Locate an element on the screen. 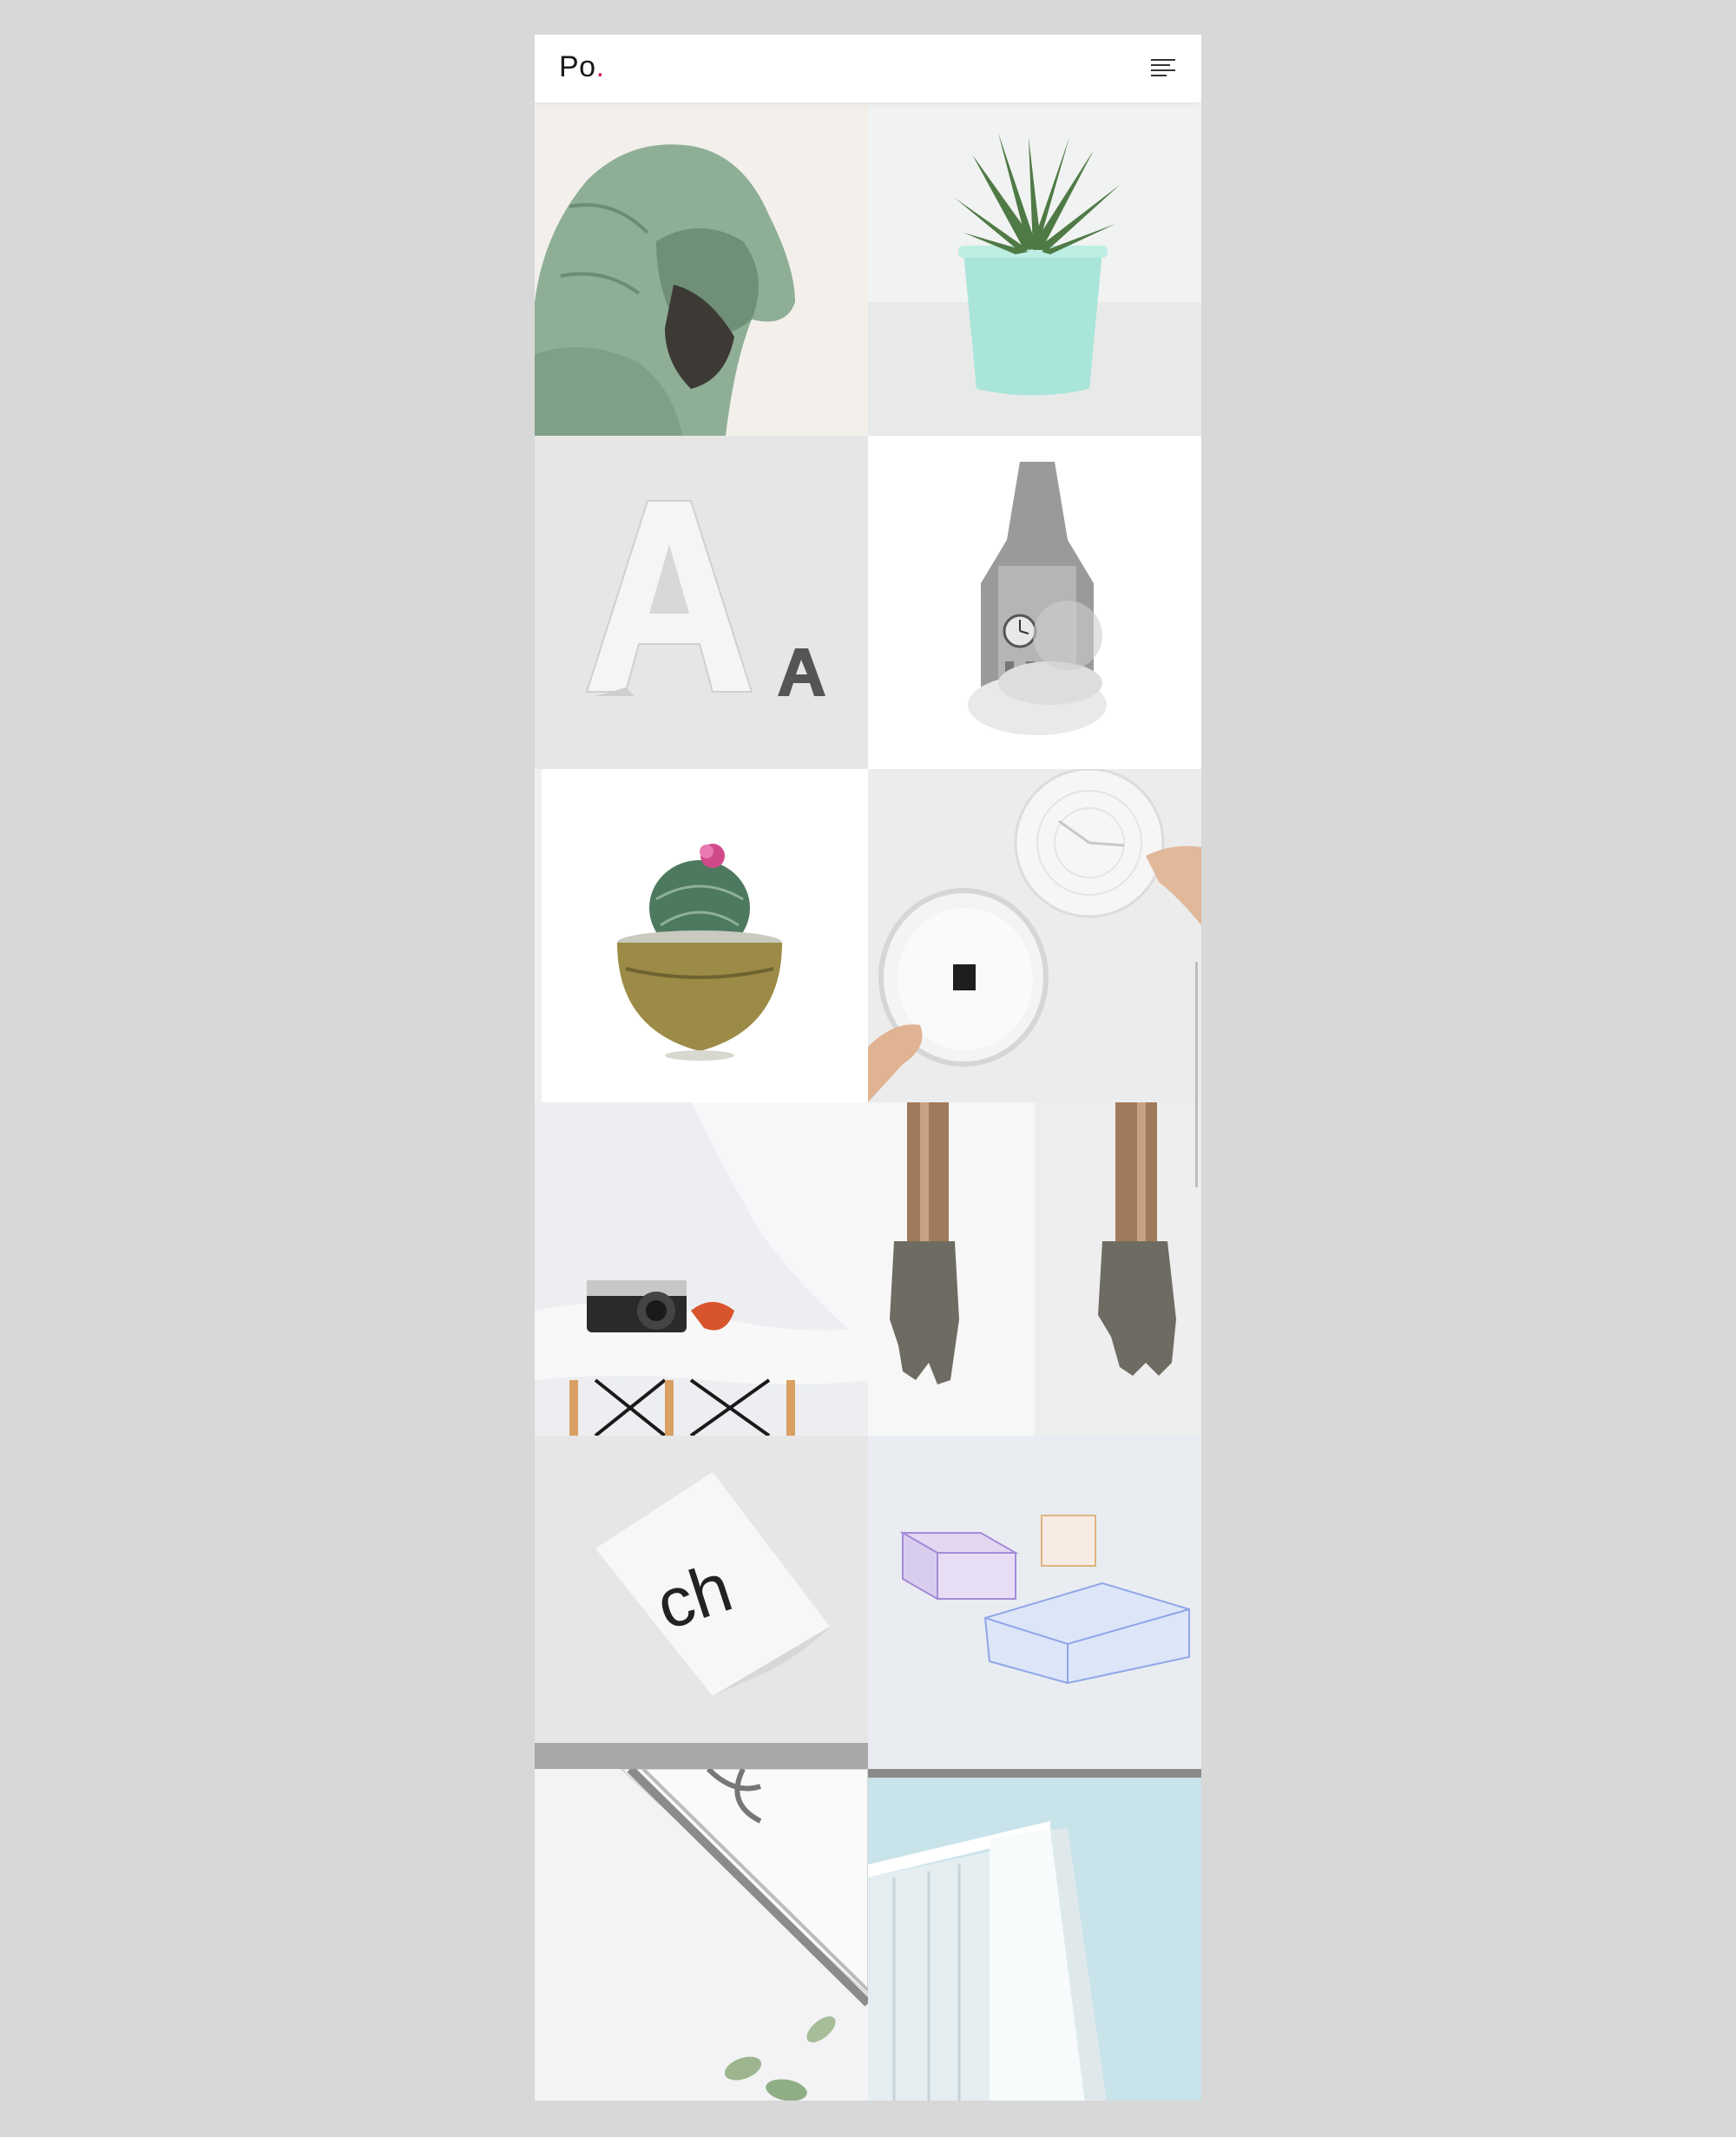  cactus-in-brass-bowl-photo is located at coordinates (701, 935).